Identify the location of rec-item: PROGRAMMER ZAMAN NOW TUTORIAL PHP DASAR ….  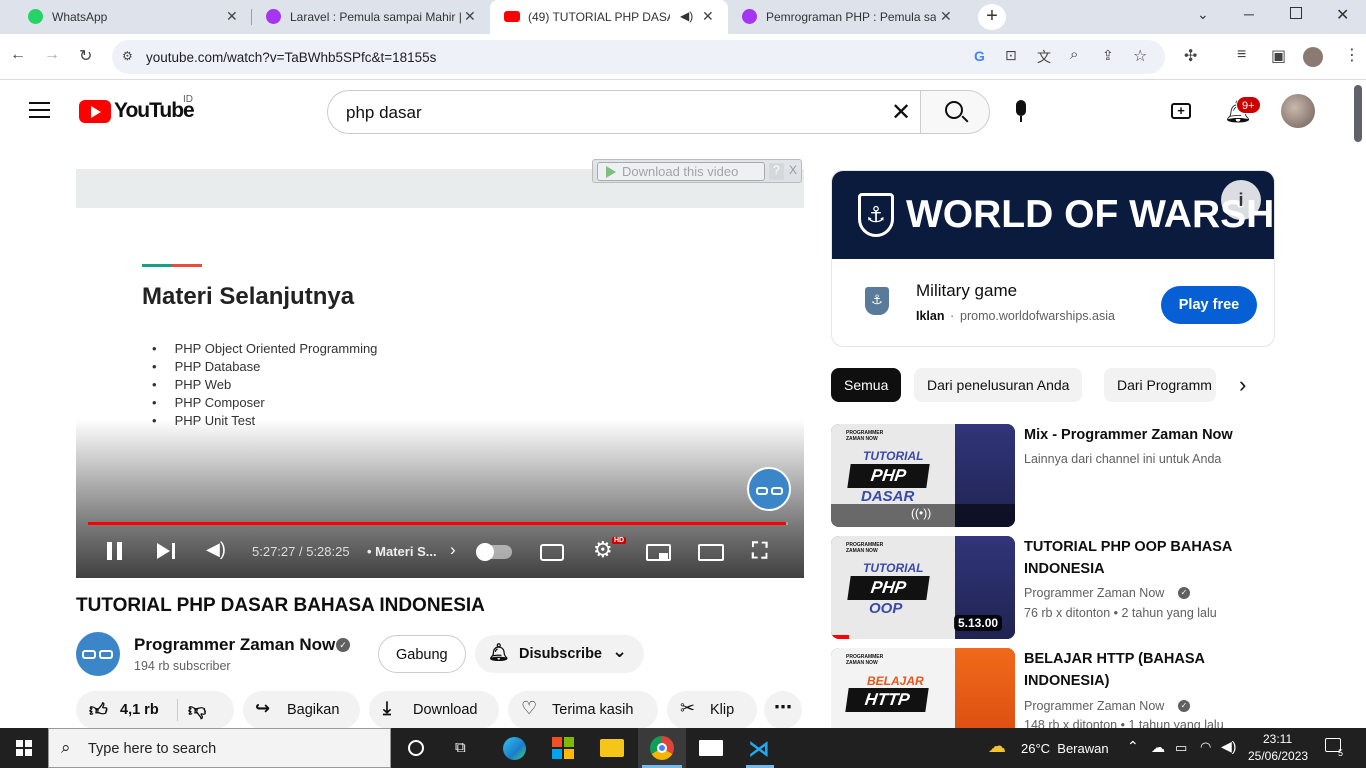
(1053, 475).